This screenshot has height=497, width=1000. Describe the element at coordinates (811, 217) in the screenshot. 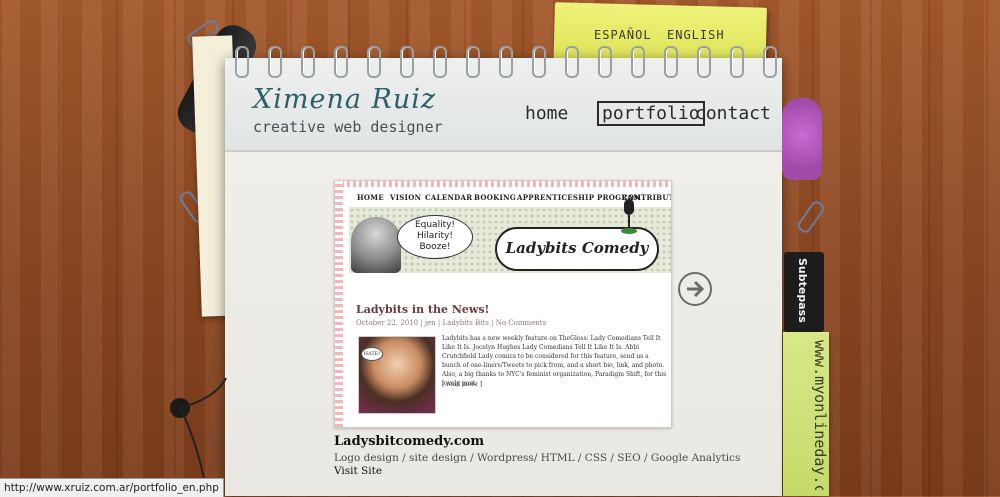

I see `paperclip-icon` at that location.